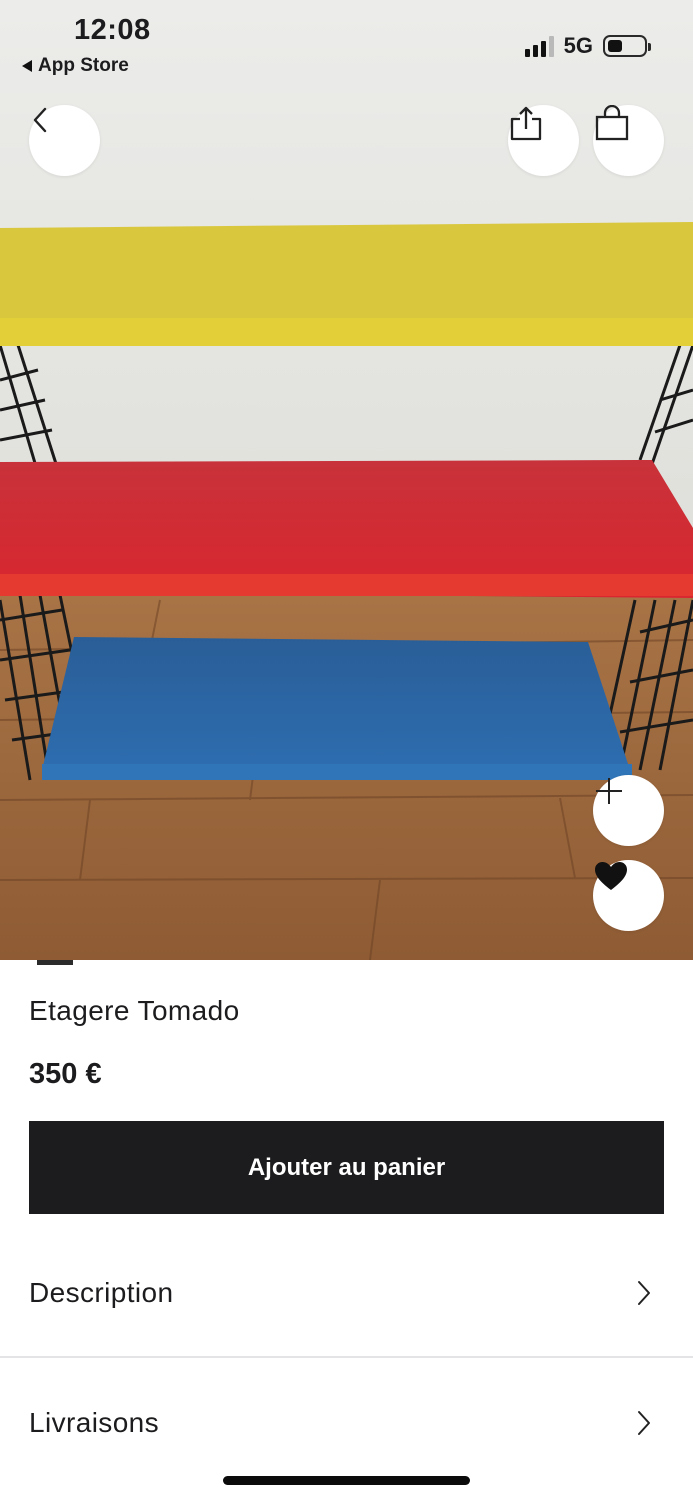  Describe the element at coordinates (612, 123) in the screenshot. I see `shopping-bag-icon` at that location.